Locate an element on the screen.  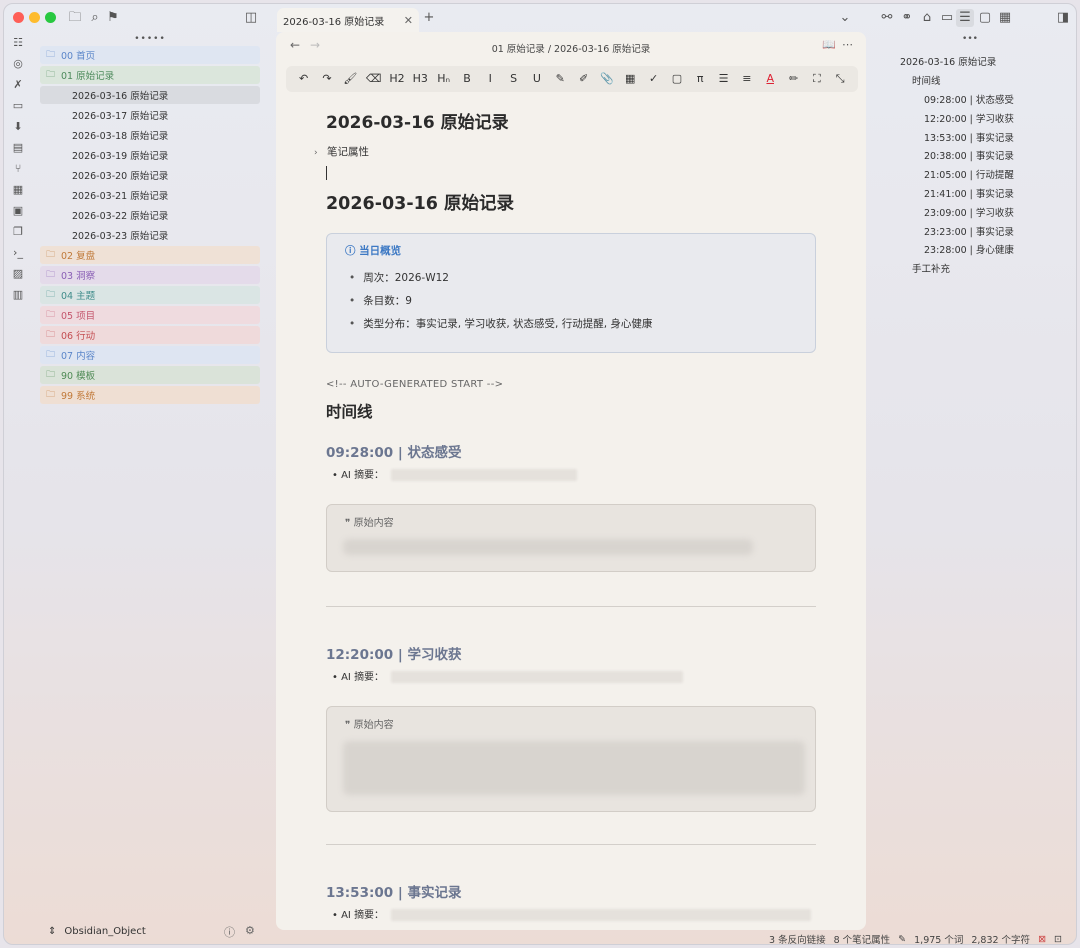
format-painter-icon: 🖌 is located at coordinates (350, 79).